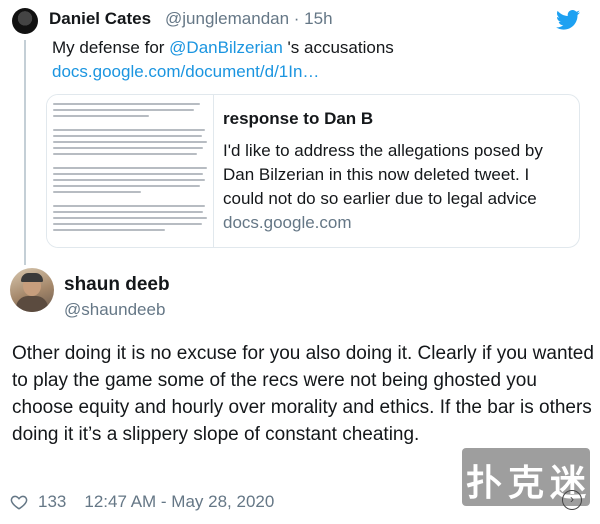 This screenshot has height=524, width=600. Describe the element at coordinates (287, 222) in the screenshot. I see `card-domain: docs.google.com` at that location.